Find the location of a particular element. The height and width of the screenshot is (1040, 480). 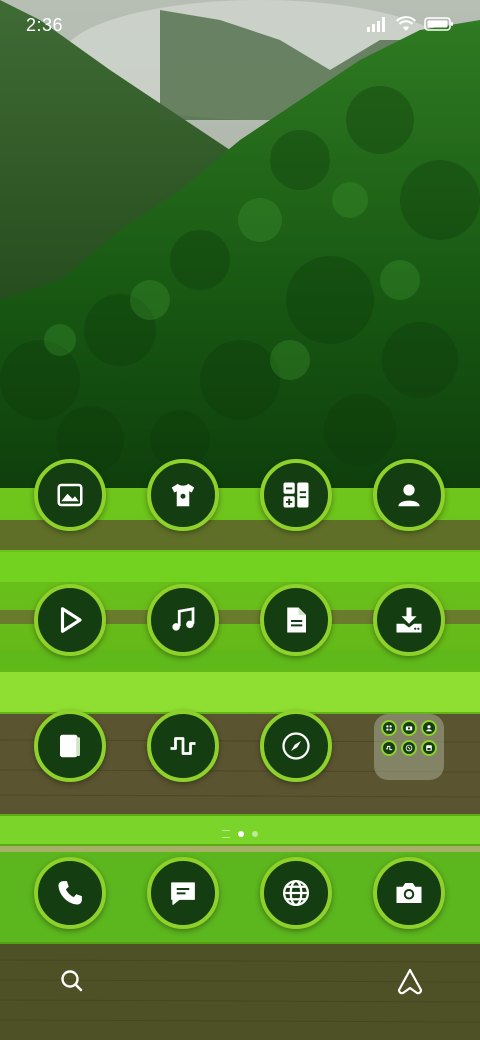

page-list-icon is located at coordinates (226, 834).